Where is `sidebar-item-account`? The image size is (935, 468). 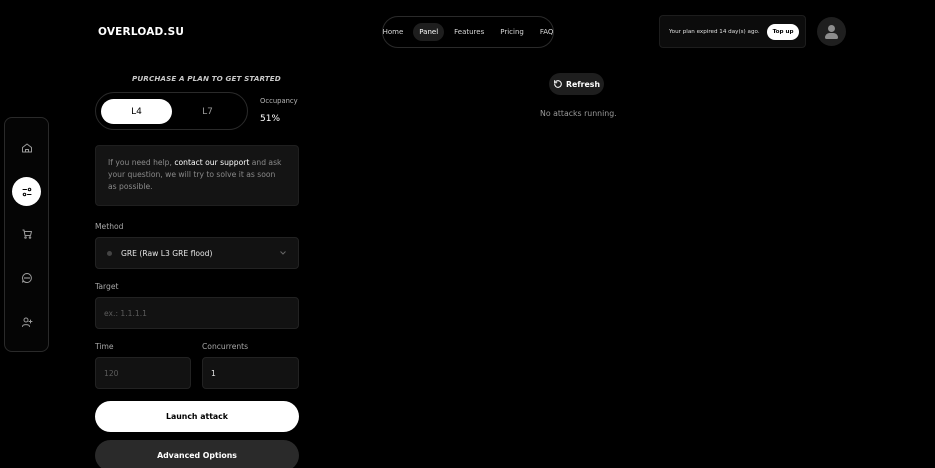
sidebar-item-account is located at coordinates (26, 321).